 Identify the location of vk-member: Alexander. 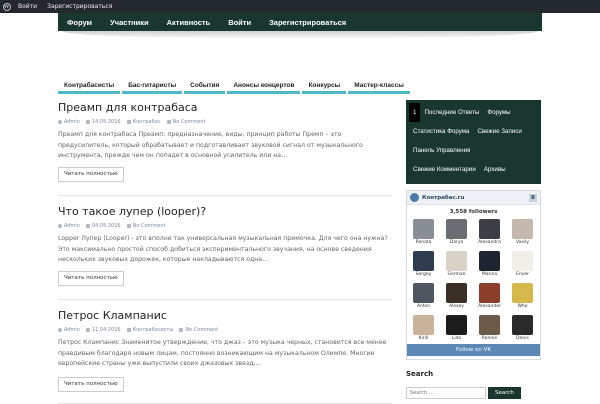
(489, 296).